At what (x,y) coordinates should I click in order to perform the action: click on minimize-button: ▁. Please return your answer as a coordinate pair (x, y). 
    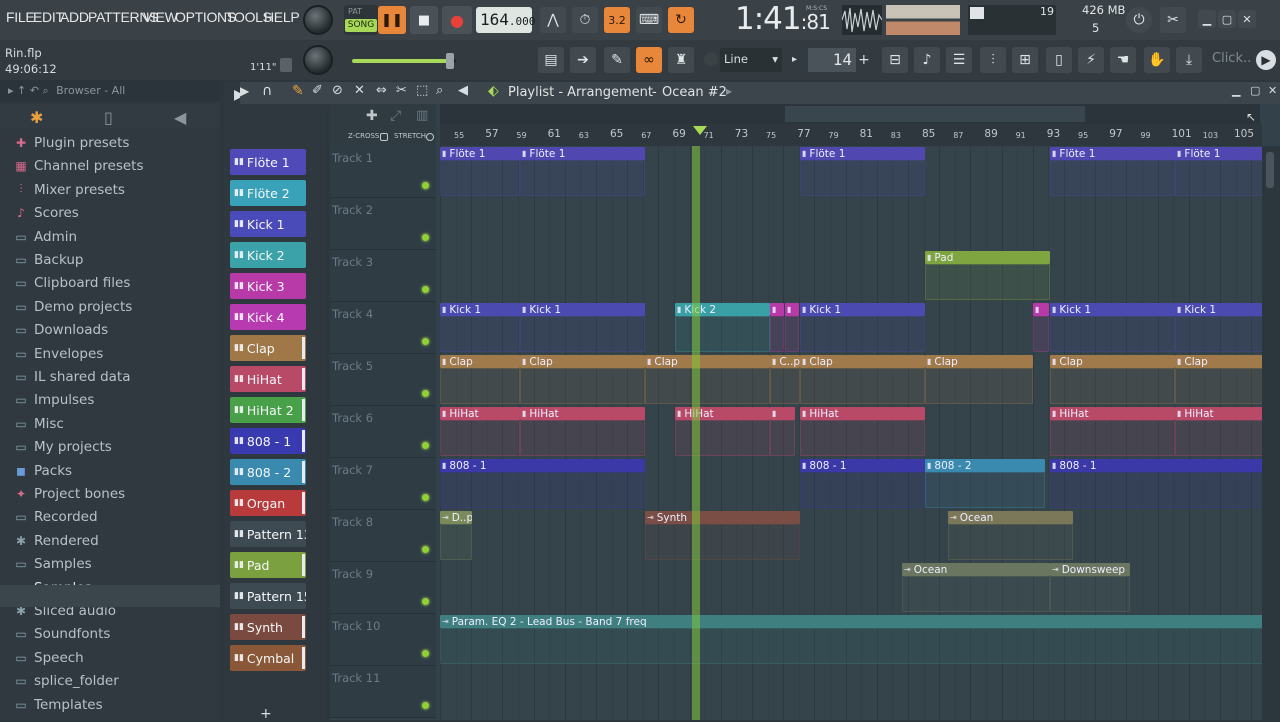
    Looking at the image, I should click on (1207, 19).